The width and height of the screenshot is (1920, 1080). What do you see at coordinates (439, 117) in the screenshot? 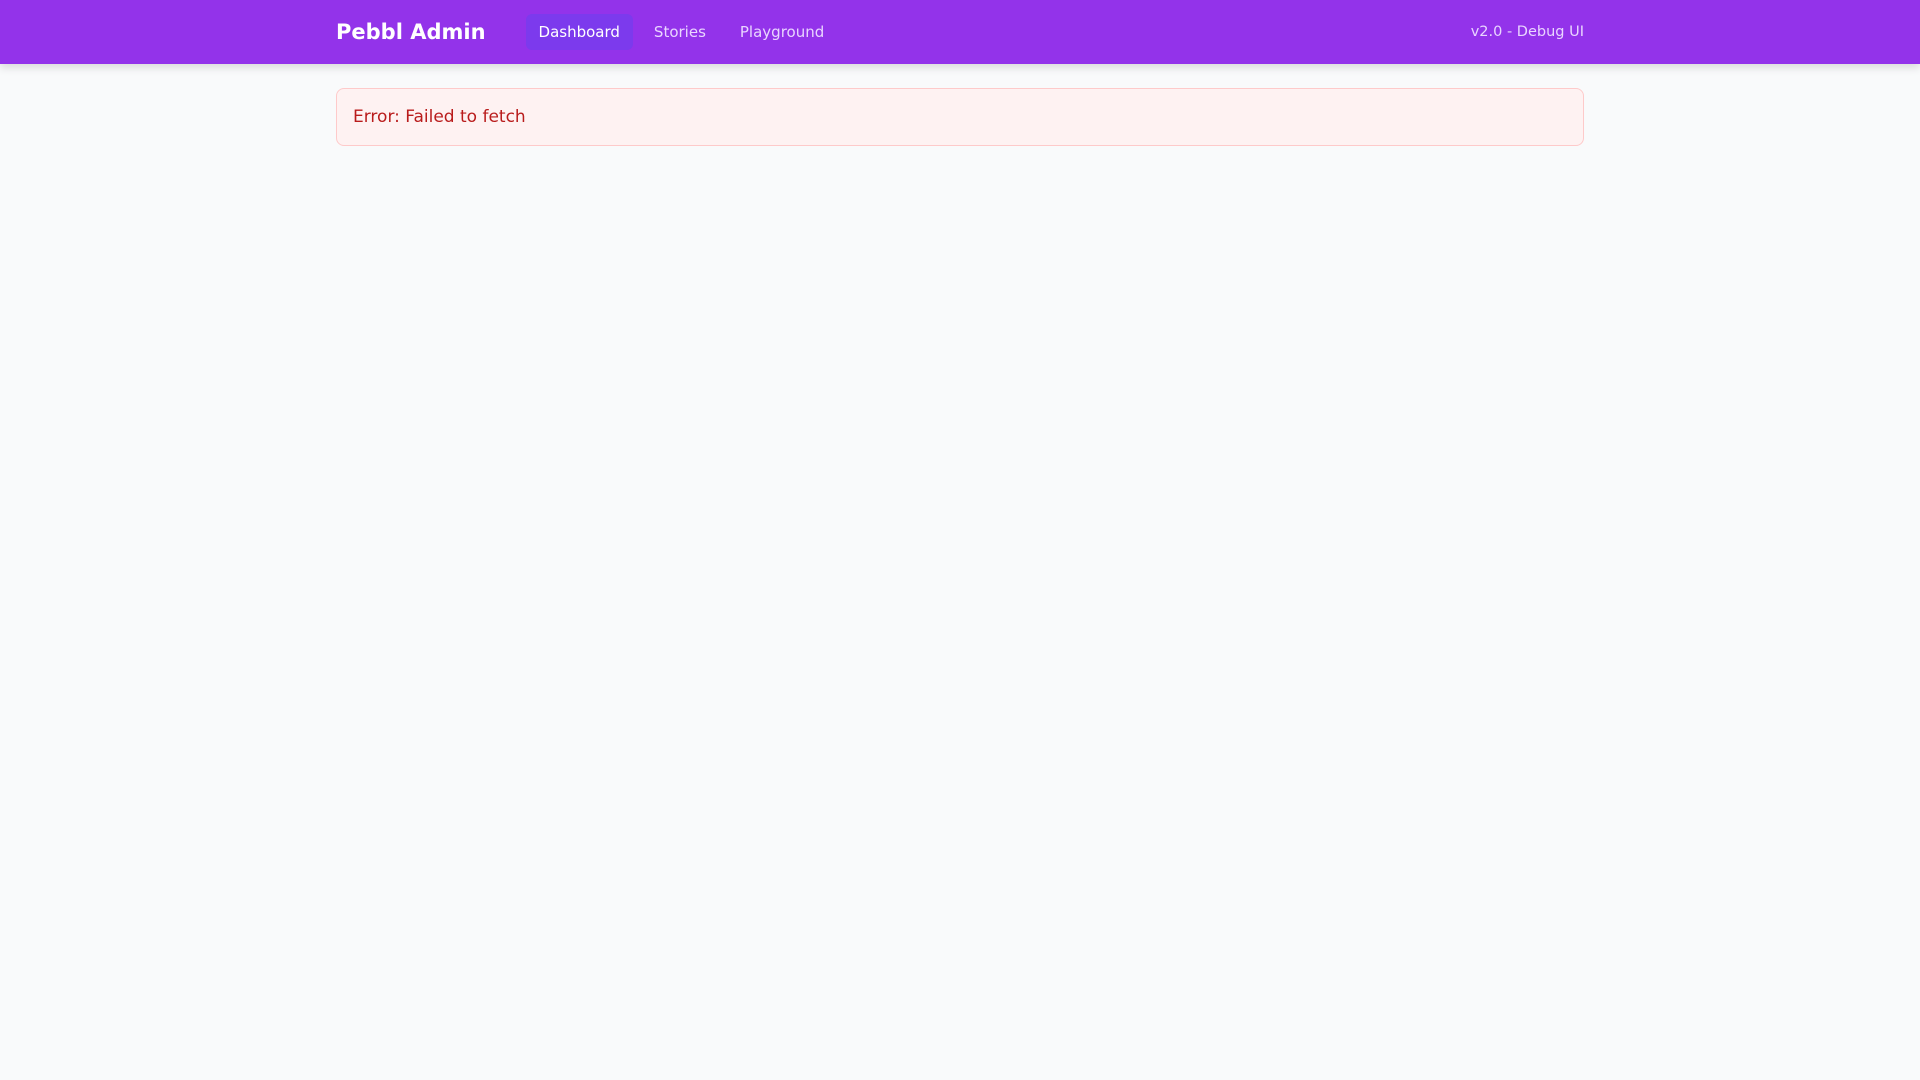
I see `error-message: Error: Failed to fetch` at bounding box center [439, 117].